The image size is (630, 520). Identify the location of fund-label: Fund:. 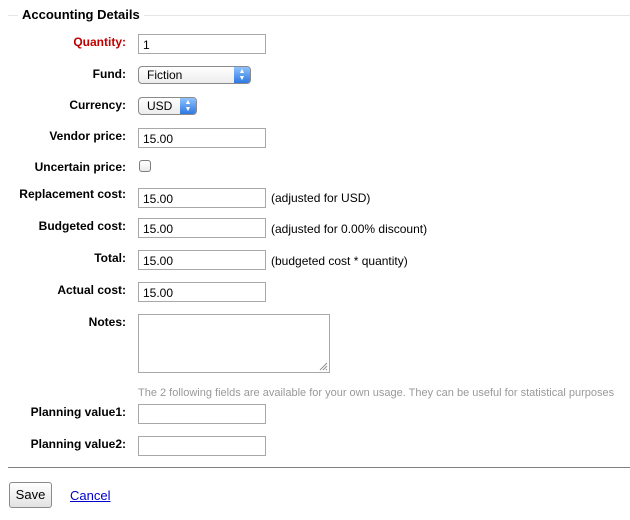
(109, 74).